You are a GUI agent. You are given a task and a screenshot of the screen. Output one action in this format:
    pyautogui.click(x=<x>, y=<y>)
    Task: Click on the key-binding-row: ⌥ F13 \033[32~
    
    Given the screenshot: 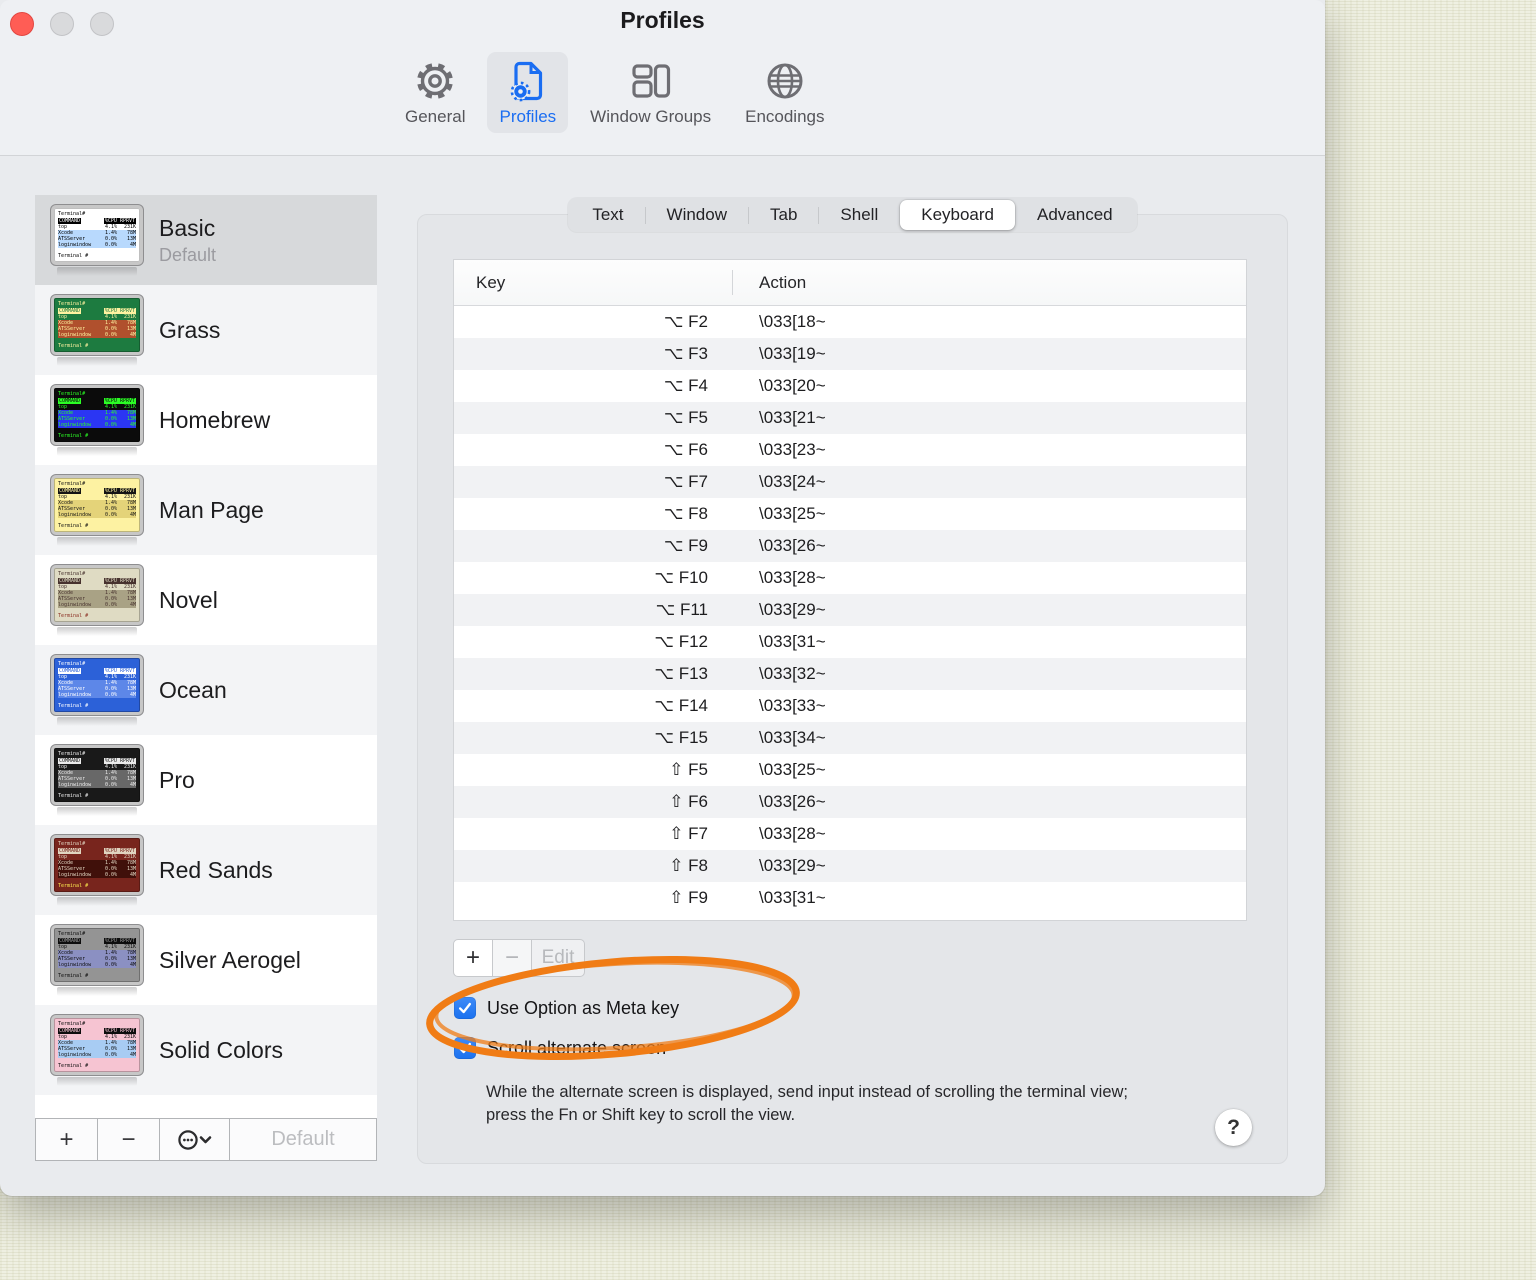 What is the action you would take?
    pyautogui.click(x=850, y=674)
    